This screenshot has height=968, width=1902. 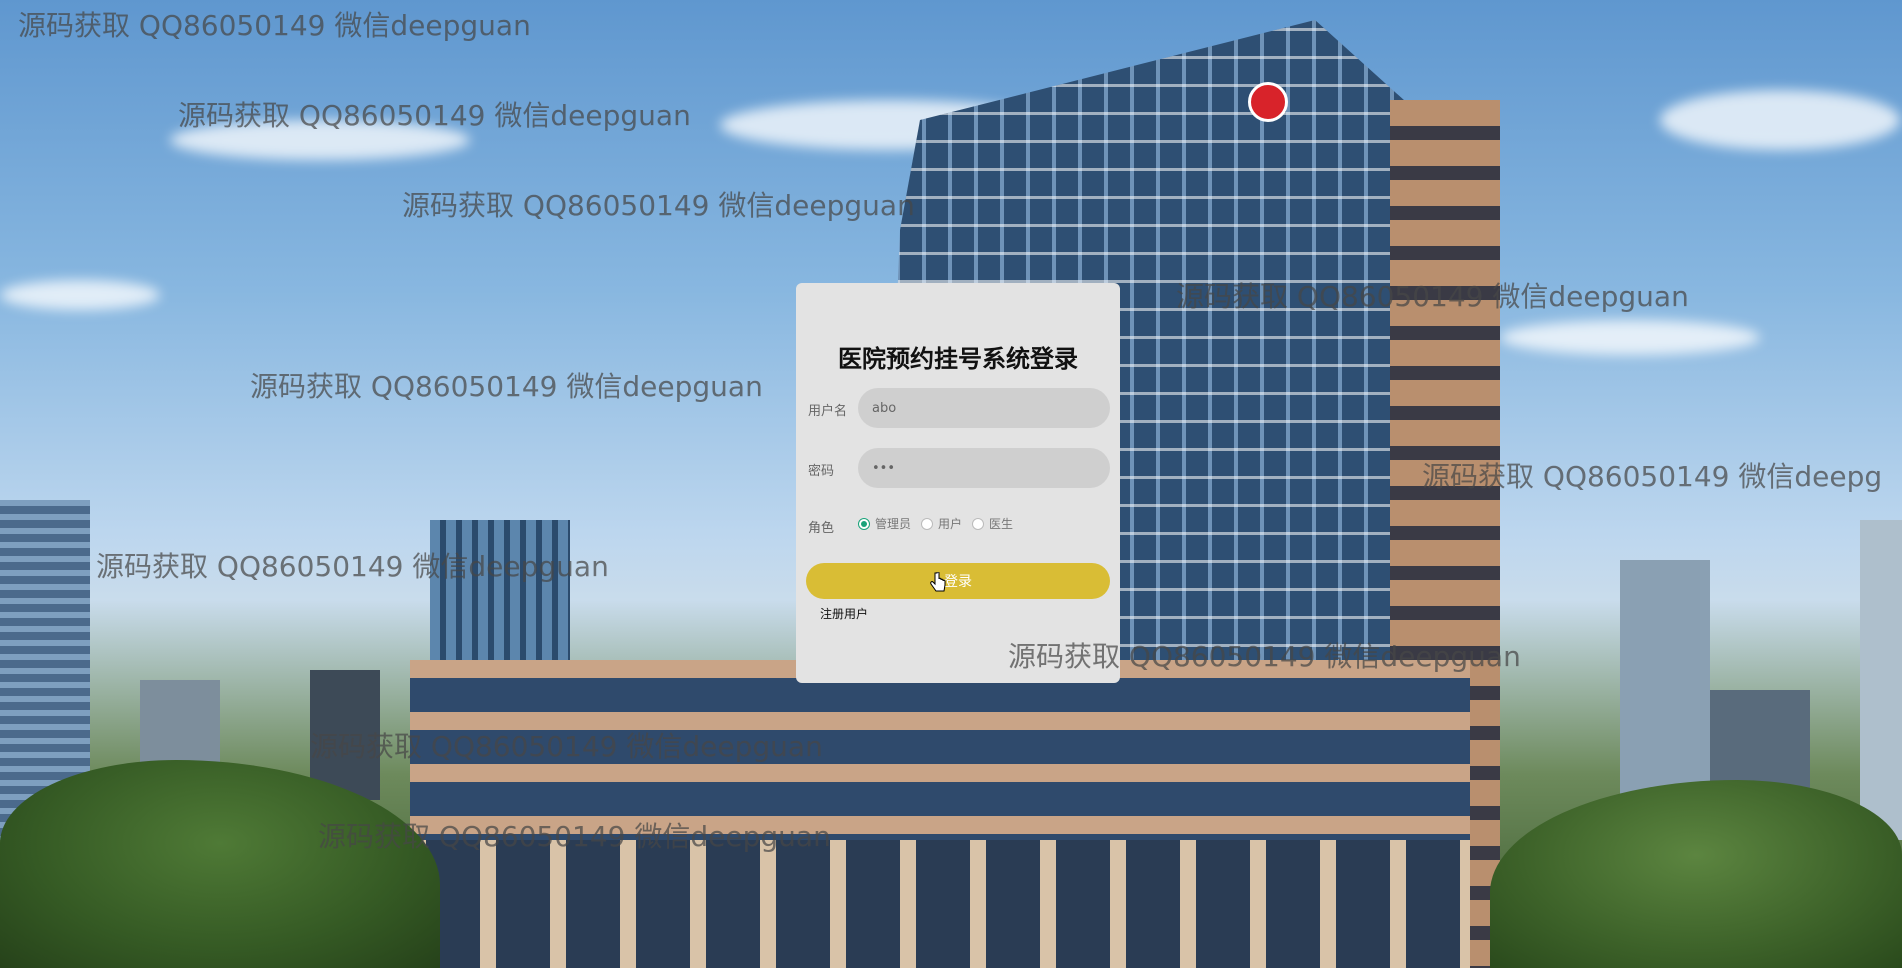 I want to click on username-input, so click(x=984, y=408).